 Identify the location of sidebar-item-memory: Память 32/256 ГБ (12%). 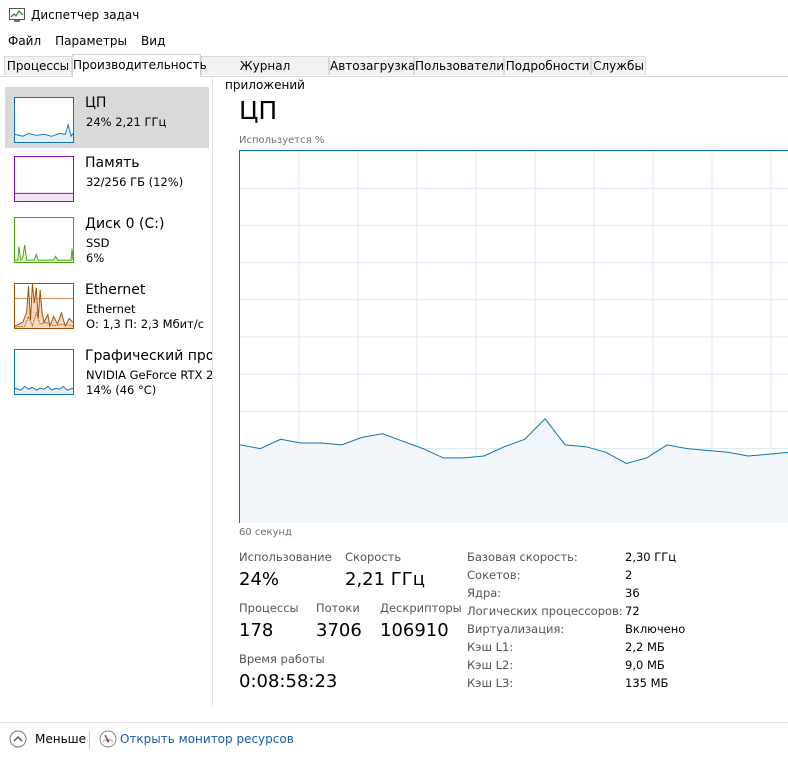
(107, 181).